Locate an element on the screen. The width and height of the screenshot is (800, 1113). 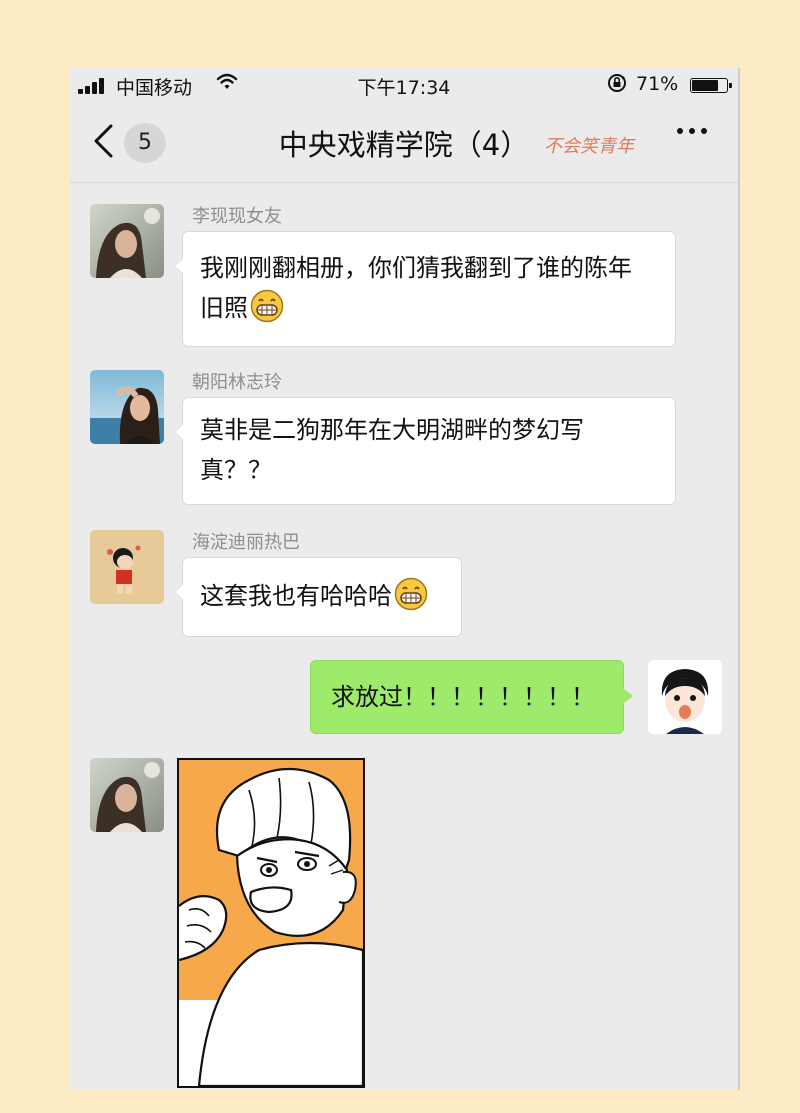
watermark-logo: 不会笑青年 is located at coordinates (589, 146).